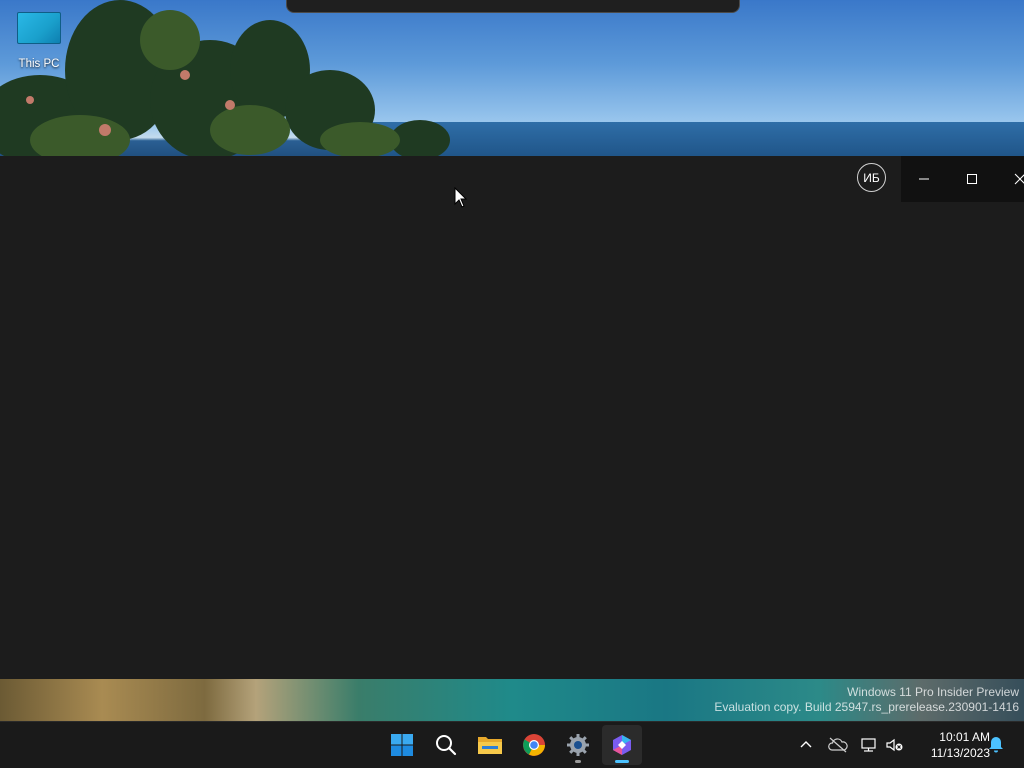 This screenshot has width=1024, height=768. What do you see at coordinates (960, 753) in the screenshot?
I see `clock-date: 11/13/2023` at bounding box center [960, 753].